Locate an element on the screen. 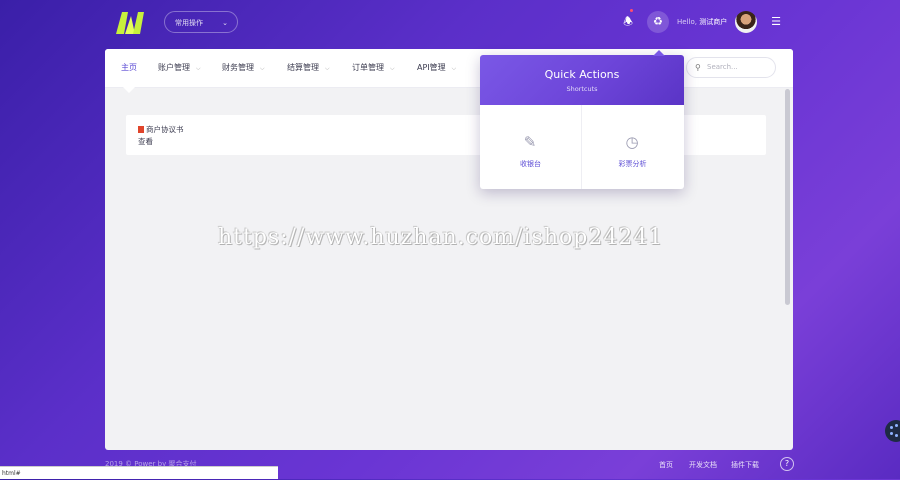  nav-item-api: API管理 ⌵ is located at coordinates (436, 68).